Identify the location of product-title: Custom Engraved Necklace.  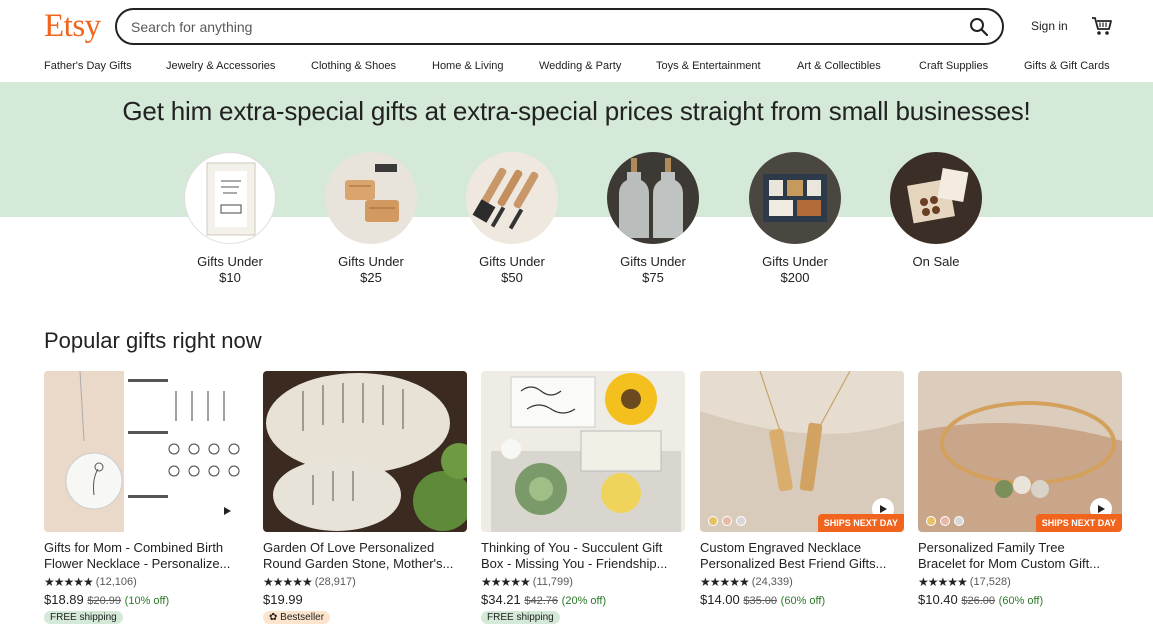
(802, 548).